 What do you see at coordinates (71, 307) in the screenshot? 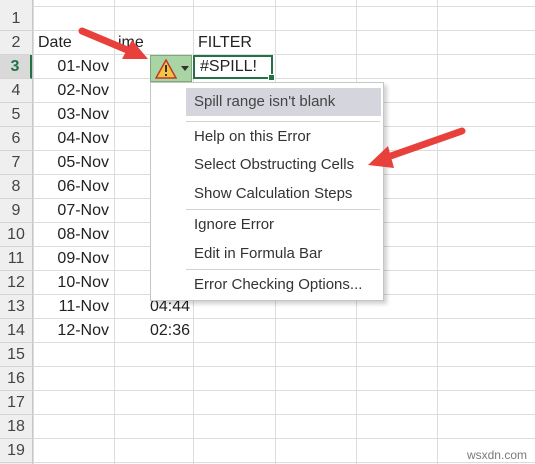
I see `date-cell: 11-Nov` at bounding box center [71, 307].